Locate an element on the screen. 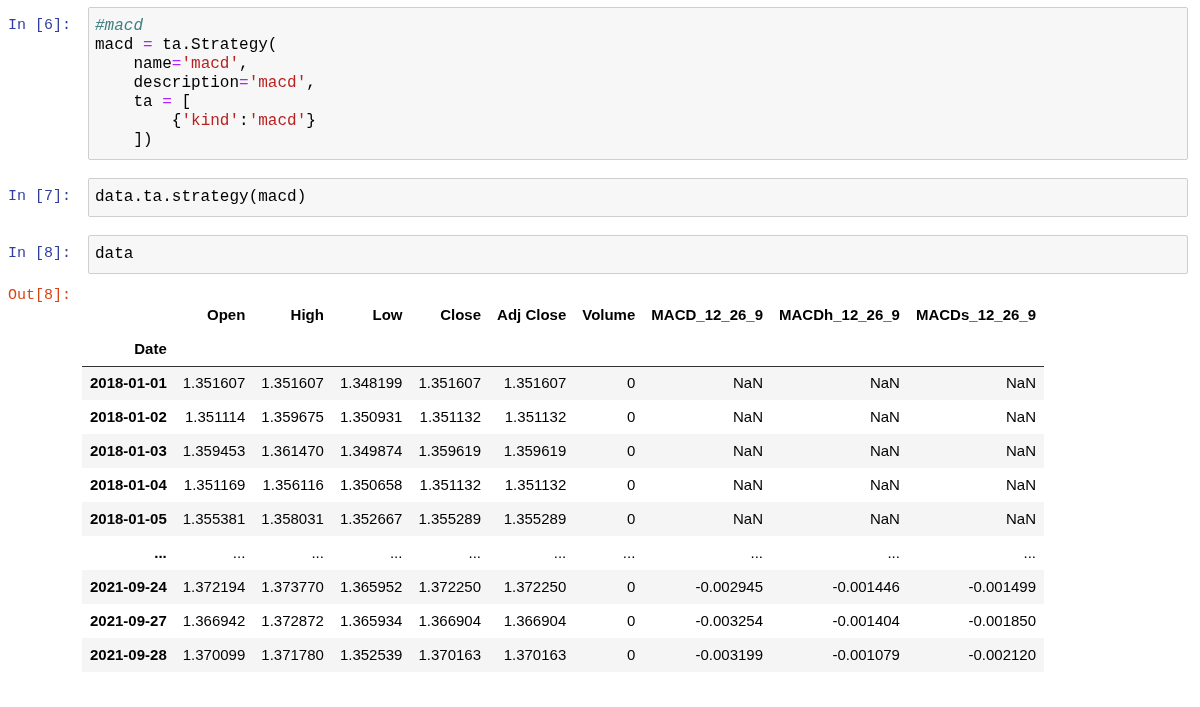 The width and height of the screenshot is (1200, 707). input-prompt: In [8]: is located at coordinates (39, 253).